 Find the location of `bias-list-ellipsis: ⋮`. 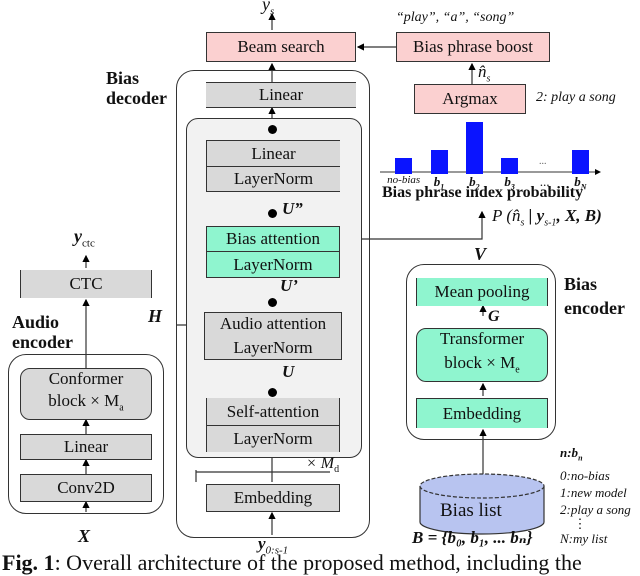

bias-list-ellipsis: ⋮ is located at coordinates (580, 523).